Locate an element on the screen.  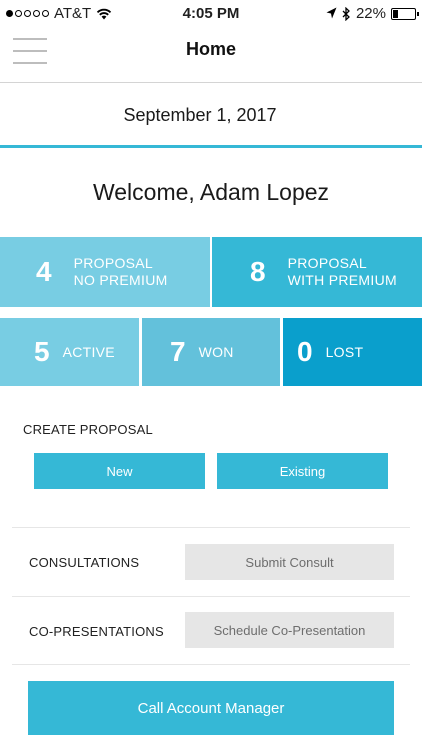
proposal-with-premium-tile: 8 PROPOSAL WITH PREMIUM is located at coordinates (317, 272).